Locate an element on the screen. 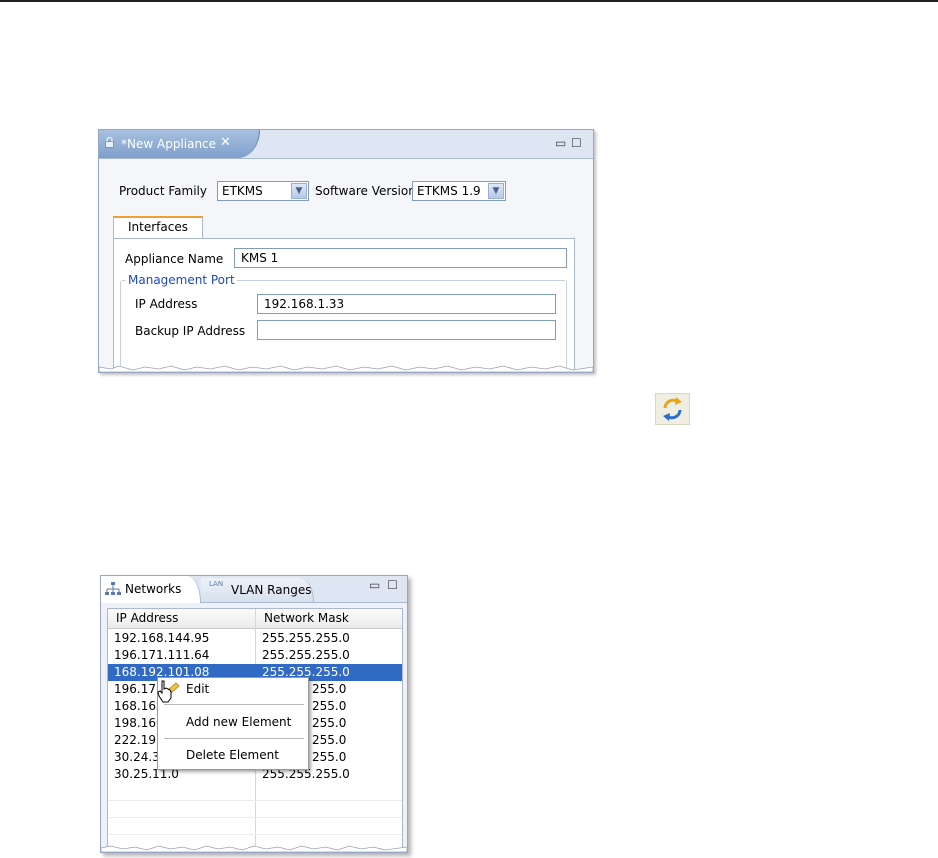 The width and height of the screenshot is (938, 858). top-rule is located at coordinates (469, 1).